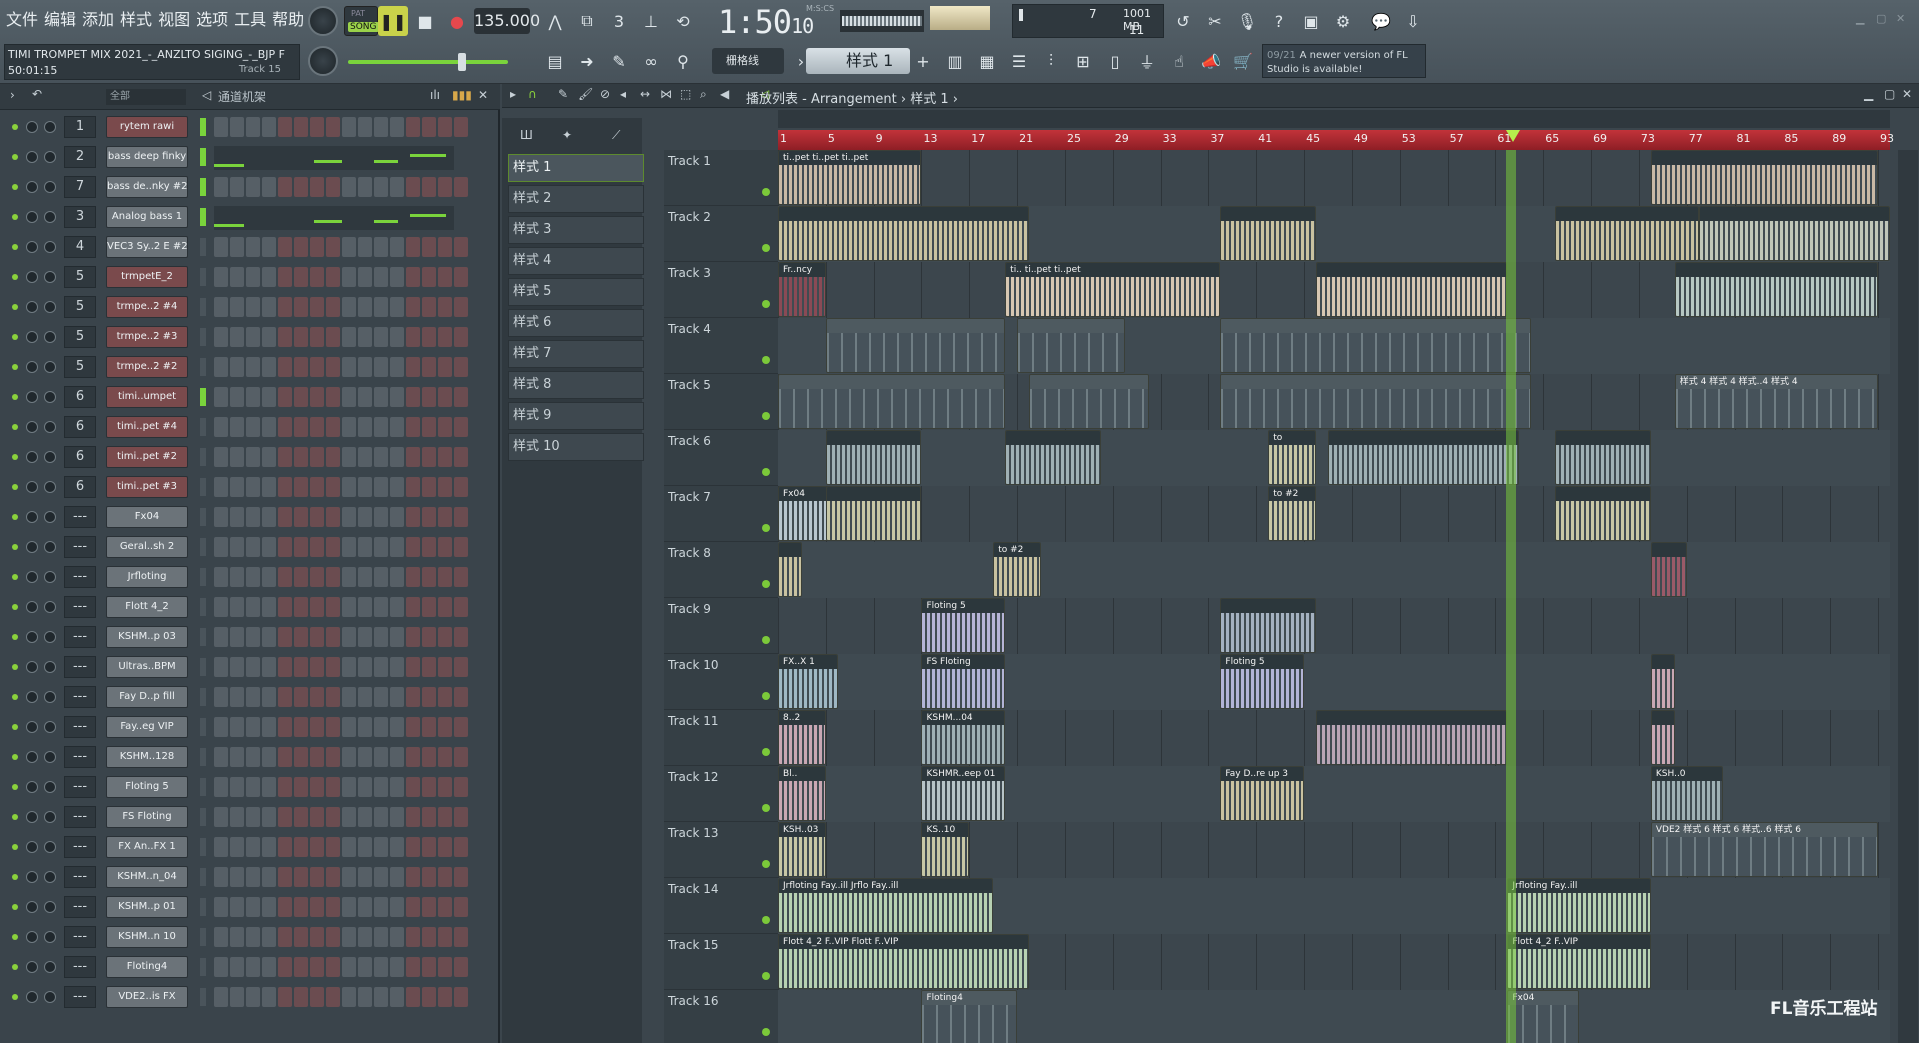  I want to click on track-header: Track 14, so click(721, 906).